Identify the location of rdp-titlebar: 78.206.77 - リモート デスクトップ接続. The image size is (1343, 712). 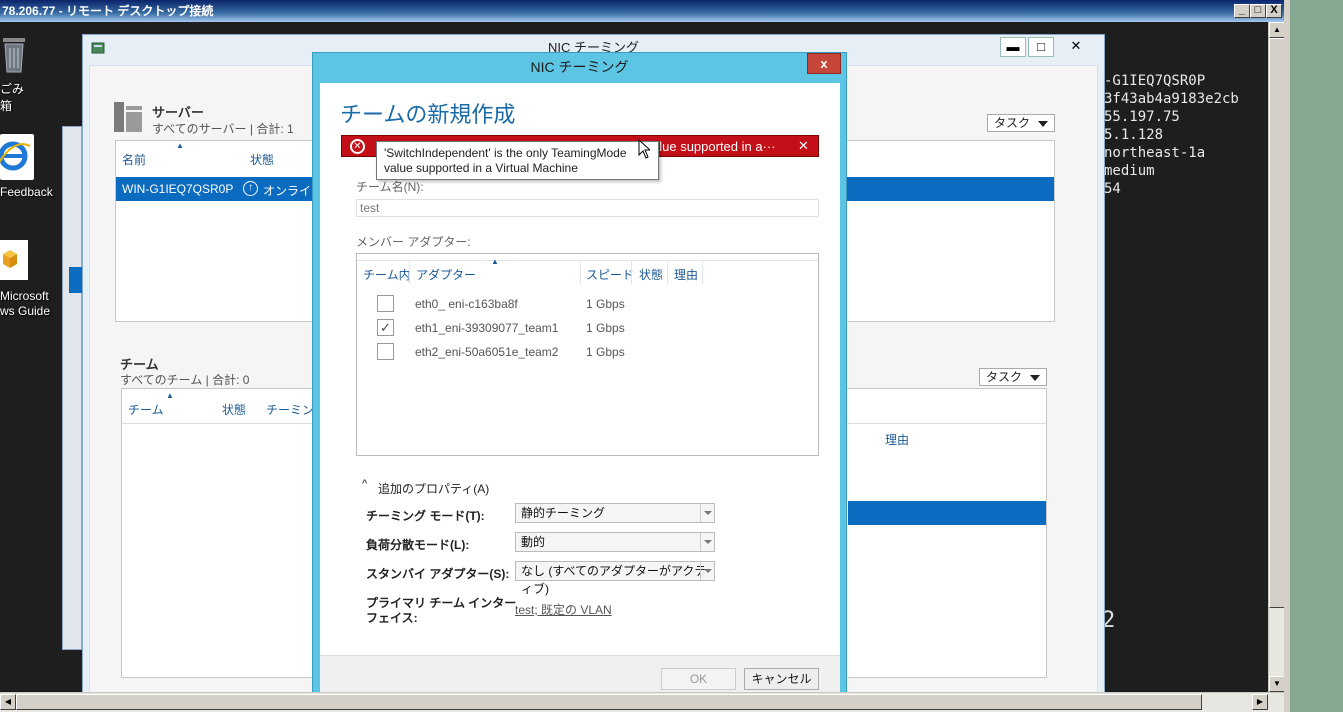
(645, 11).